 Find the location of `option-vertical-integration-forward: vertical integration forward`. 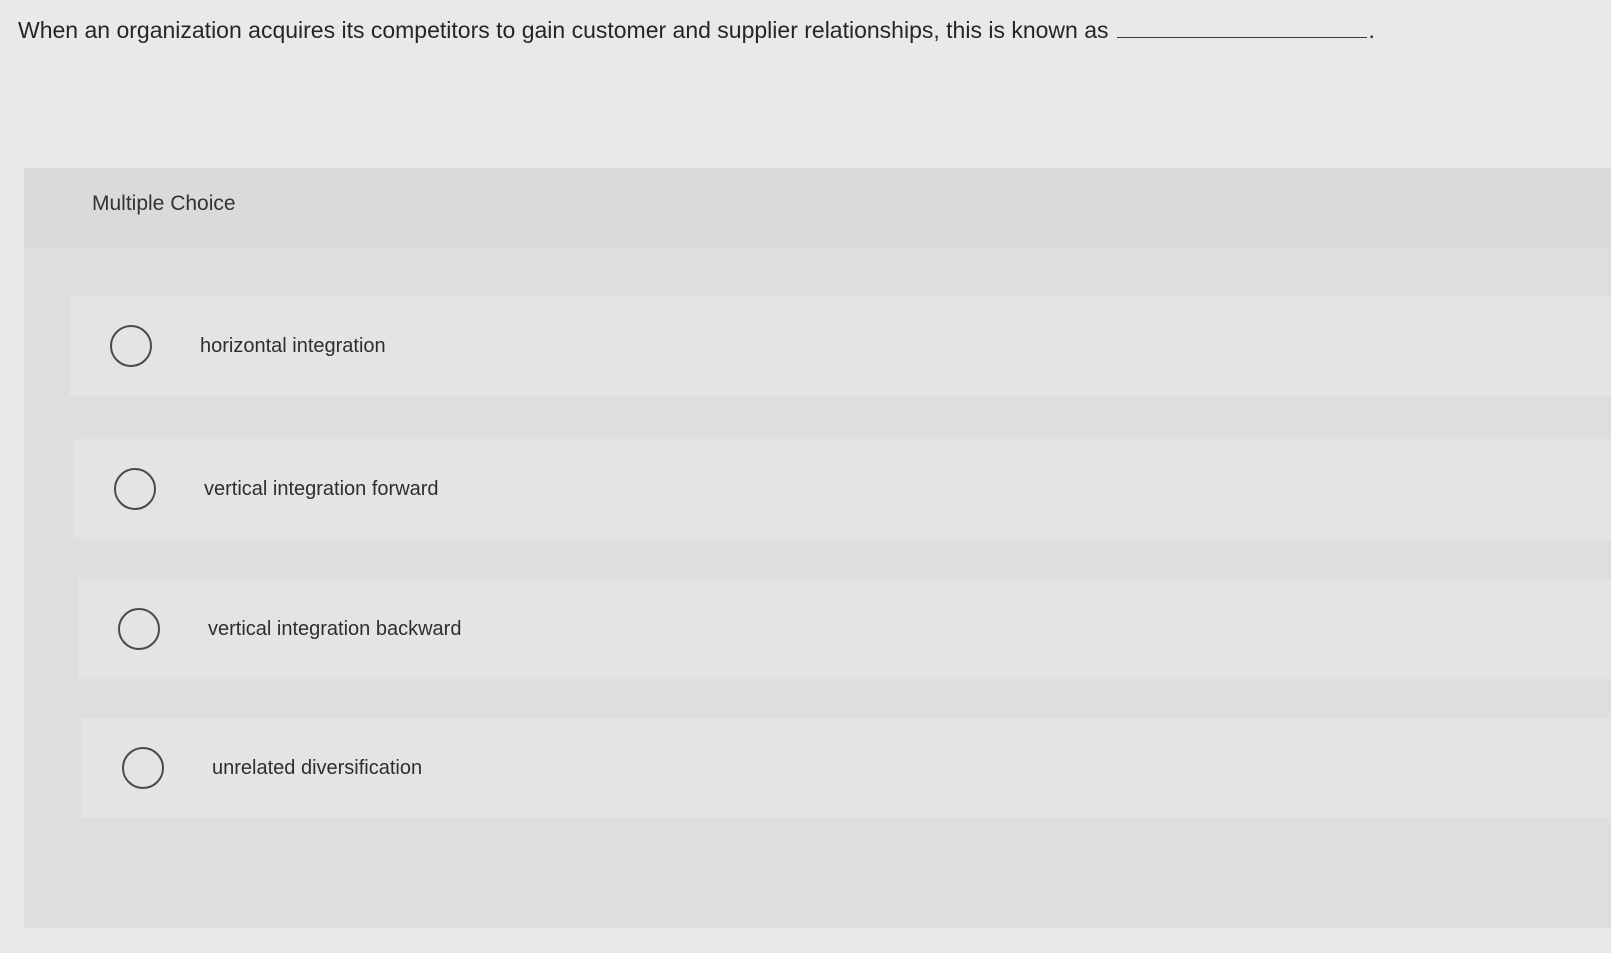

option-vertical-integration-forward: vertical integration forward is located at coordinates (842, 489).